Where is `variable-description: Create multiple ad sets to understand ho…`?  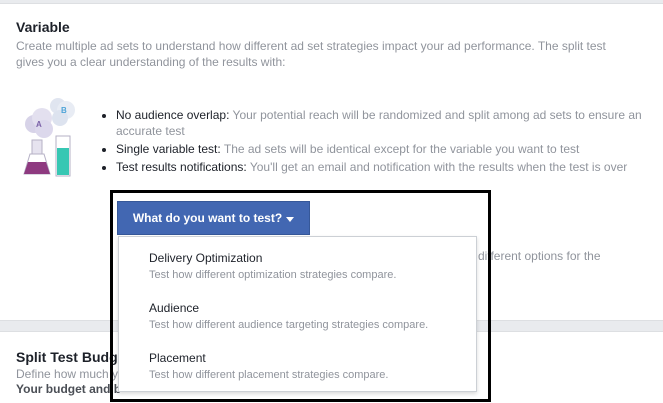 variable-description: Create multiple ad sets to understand ho… is located at coordinates (311, 54).